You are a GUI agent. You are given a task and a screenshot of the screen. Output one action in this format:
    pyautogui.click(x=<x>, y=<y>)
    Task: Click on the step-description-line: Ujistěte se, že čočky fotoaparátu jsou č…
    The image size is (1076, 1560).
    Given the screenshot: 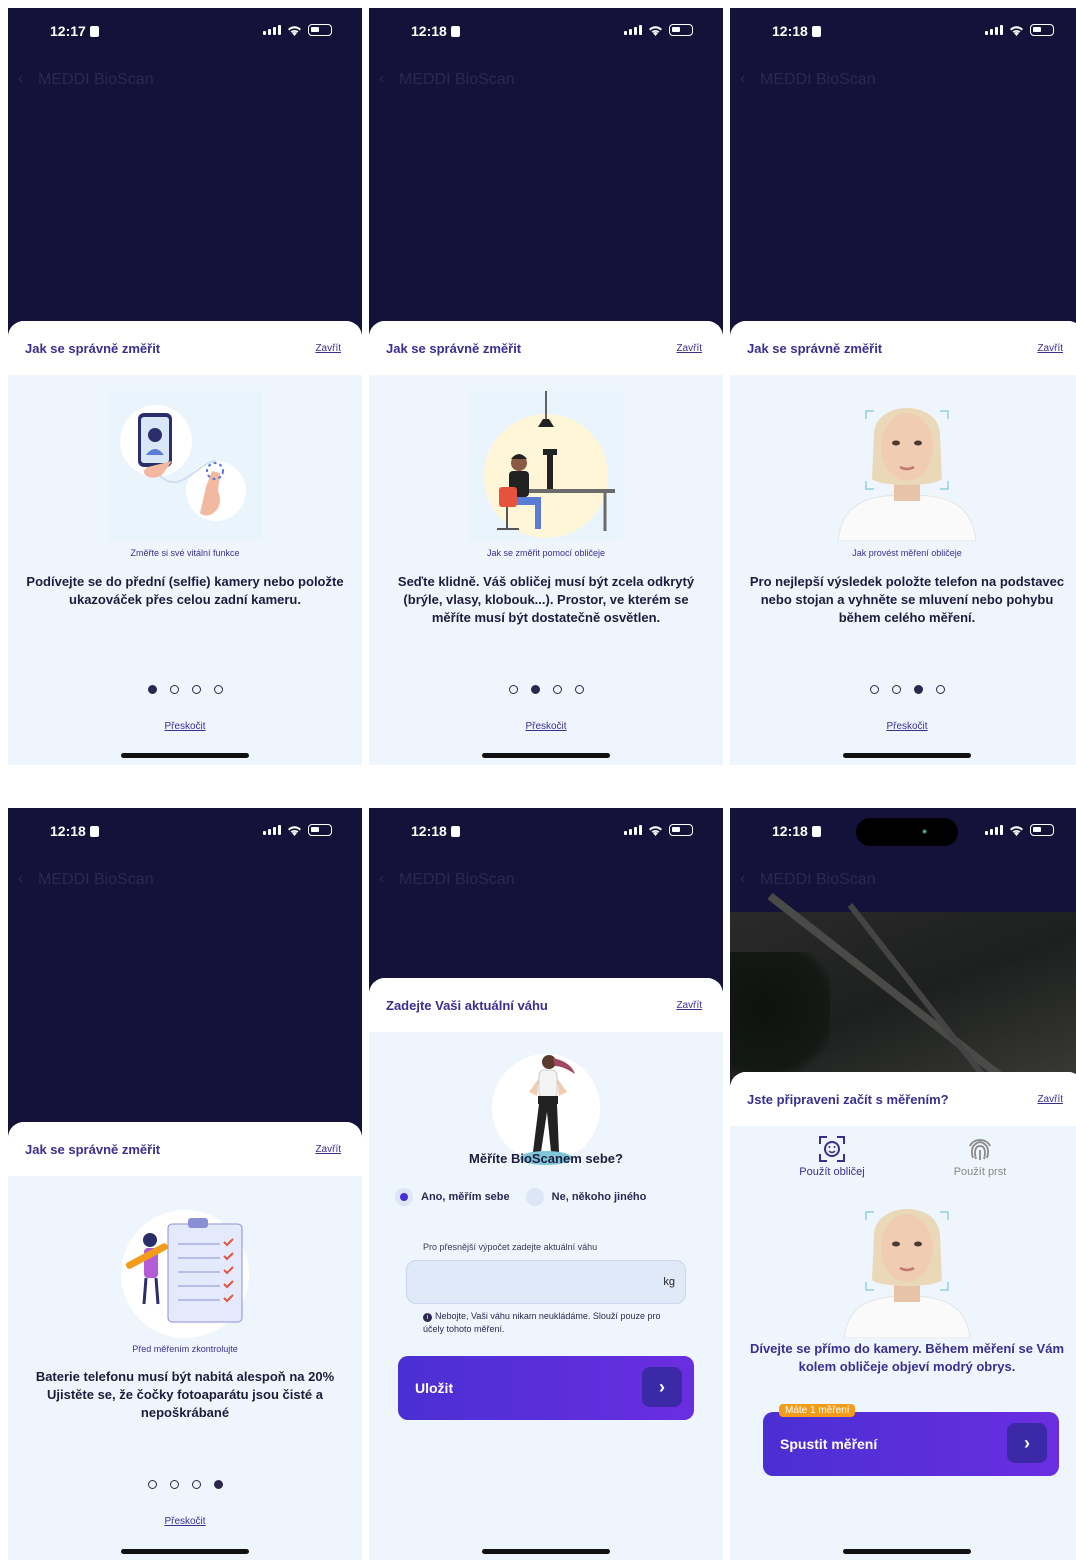 What is the action you would take?
    pyautogui.click(x=185, y=1403)
    